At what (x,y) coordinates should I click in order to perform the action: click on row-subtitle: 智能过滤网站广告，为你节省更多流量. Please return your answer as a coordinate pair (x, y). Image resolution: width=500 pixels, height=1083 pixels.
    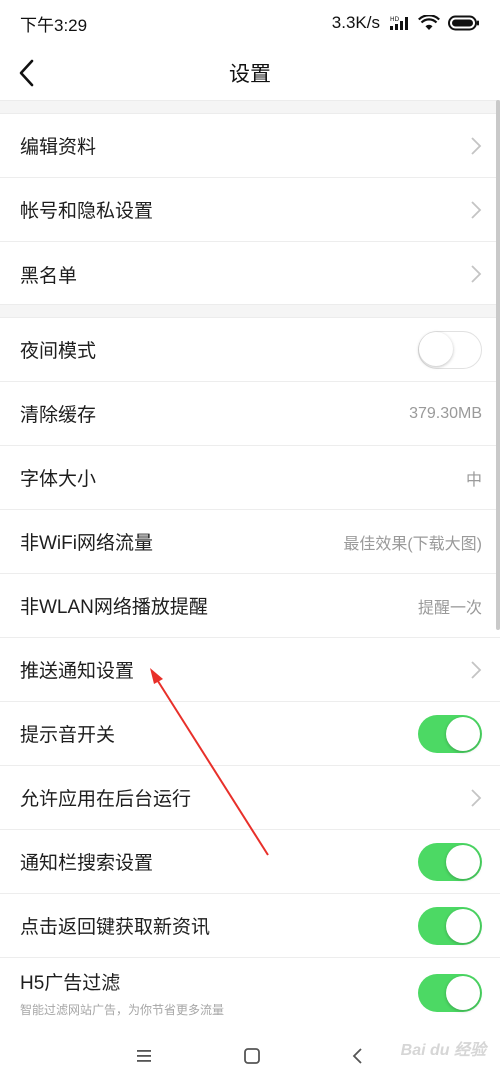
    Looking at the image, I should click on (122, 1010).